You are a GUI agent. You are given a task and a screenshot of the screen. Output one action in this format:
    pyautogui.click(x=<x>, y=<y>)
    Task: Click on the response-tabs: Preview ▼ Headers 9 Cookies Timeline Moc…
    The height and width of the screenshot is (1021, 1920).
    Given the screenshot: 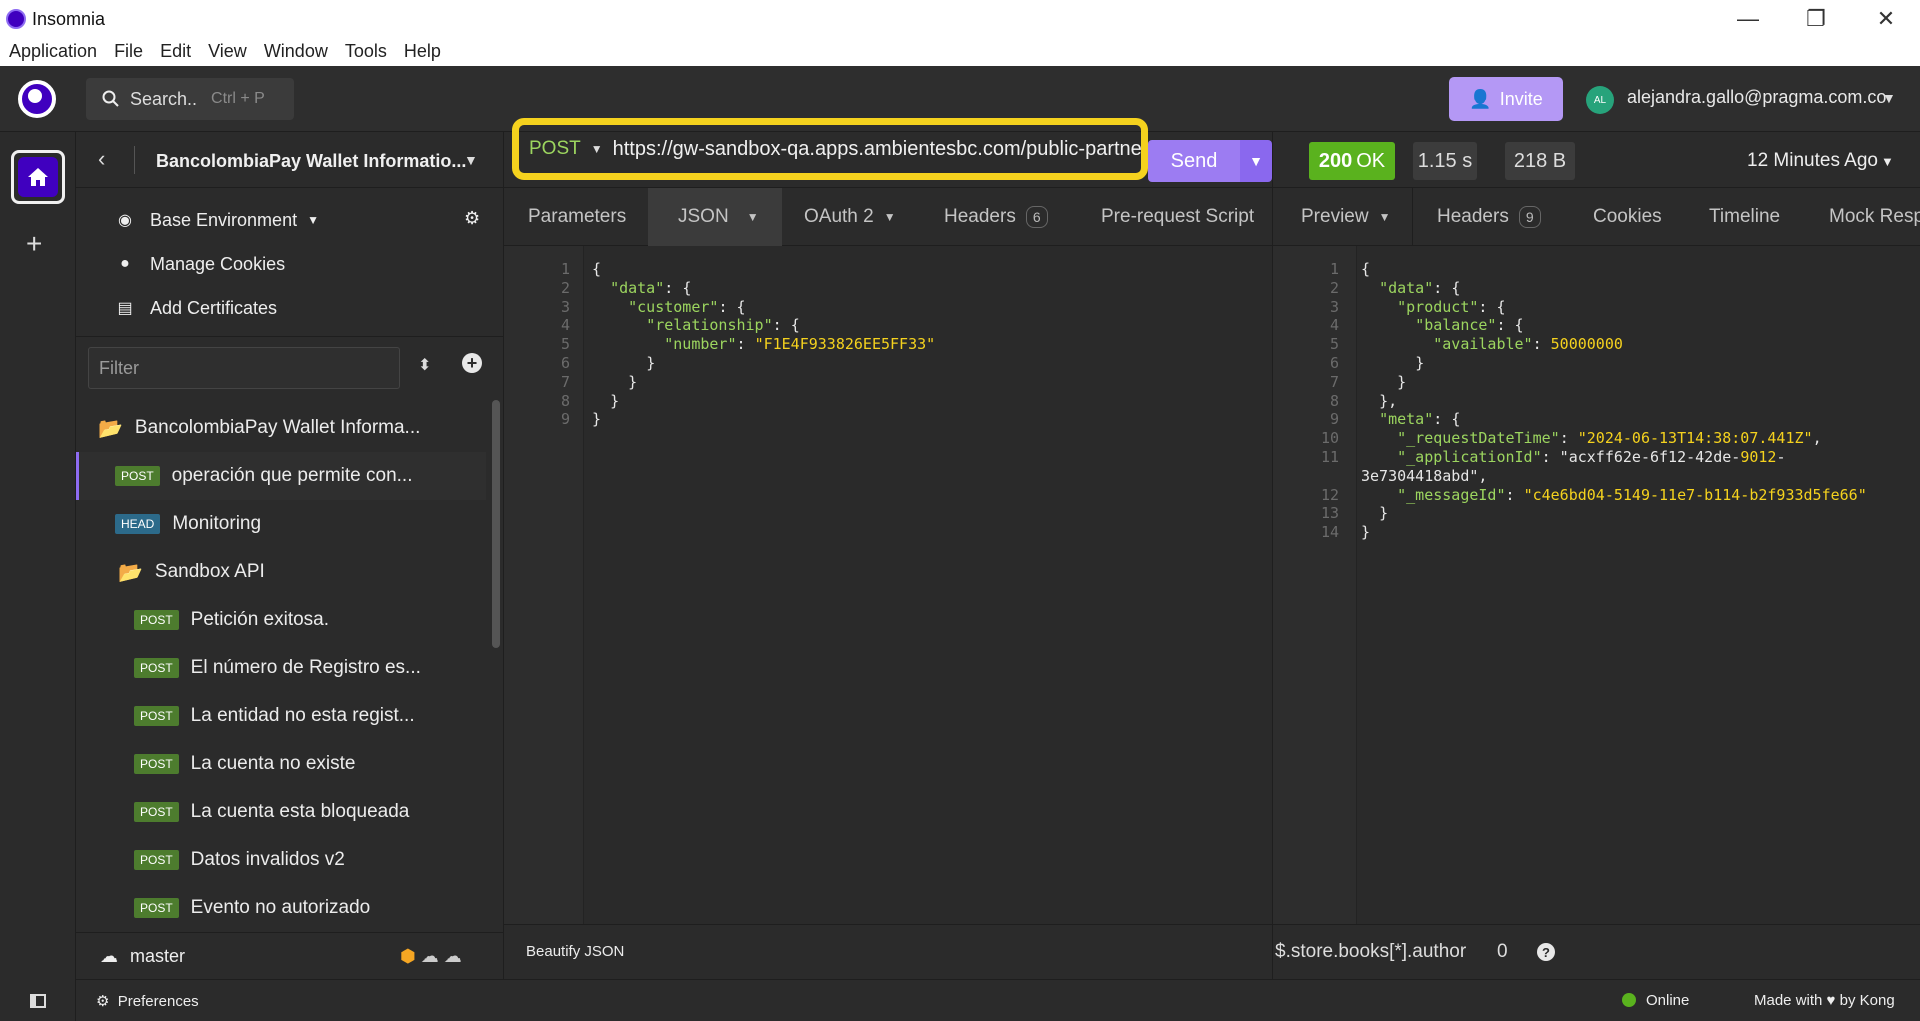 What is the action you would take?
    pyautogui.click(x=1596, y=217)
    